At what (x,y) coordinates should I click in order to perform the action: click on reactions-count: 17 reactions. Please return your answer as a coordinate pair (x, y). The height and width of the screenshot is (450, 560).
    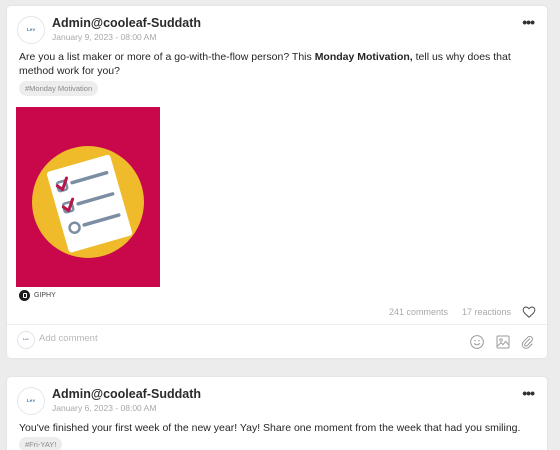
    Looking at the image, I should click on (486, 312).